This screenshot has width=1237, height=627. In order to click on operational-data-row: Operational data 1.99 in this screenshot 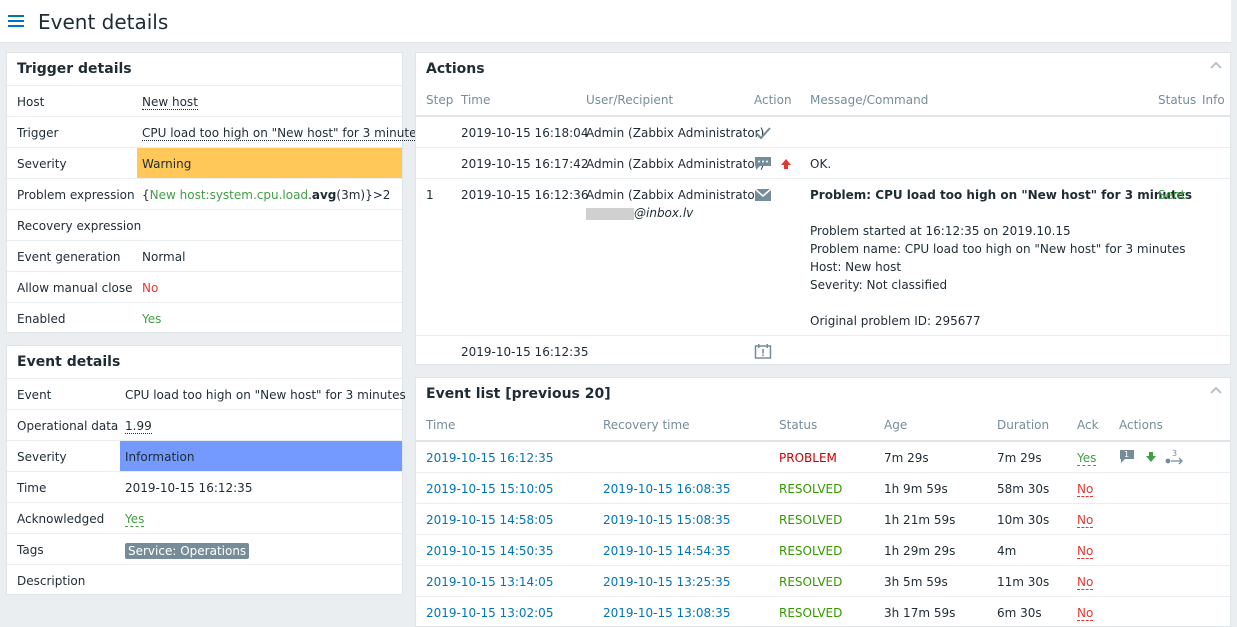, I will do `click(204, 424)`.